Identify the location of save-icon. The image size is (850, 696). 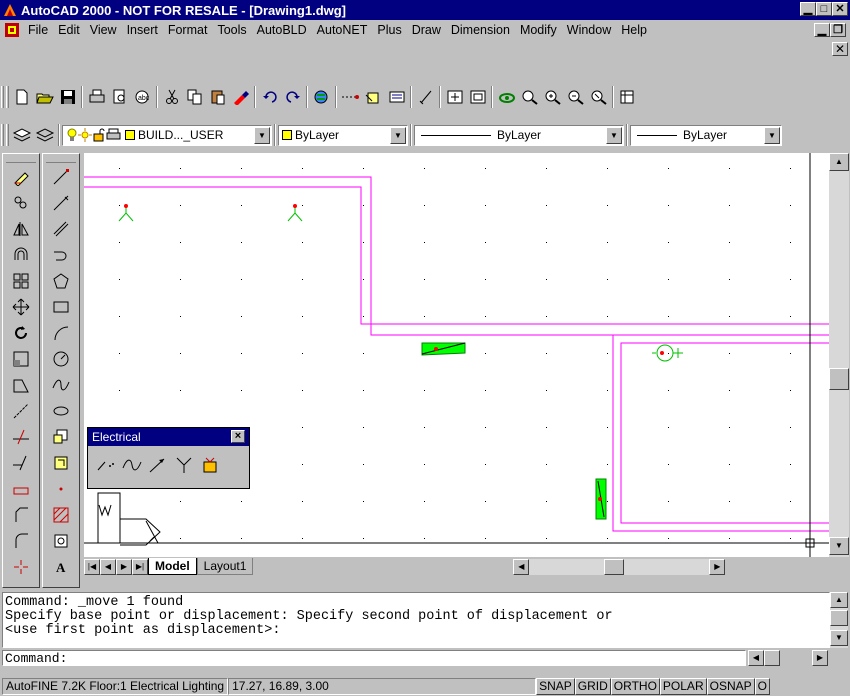
(67, 97).